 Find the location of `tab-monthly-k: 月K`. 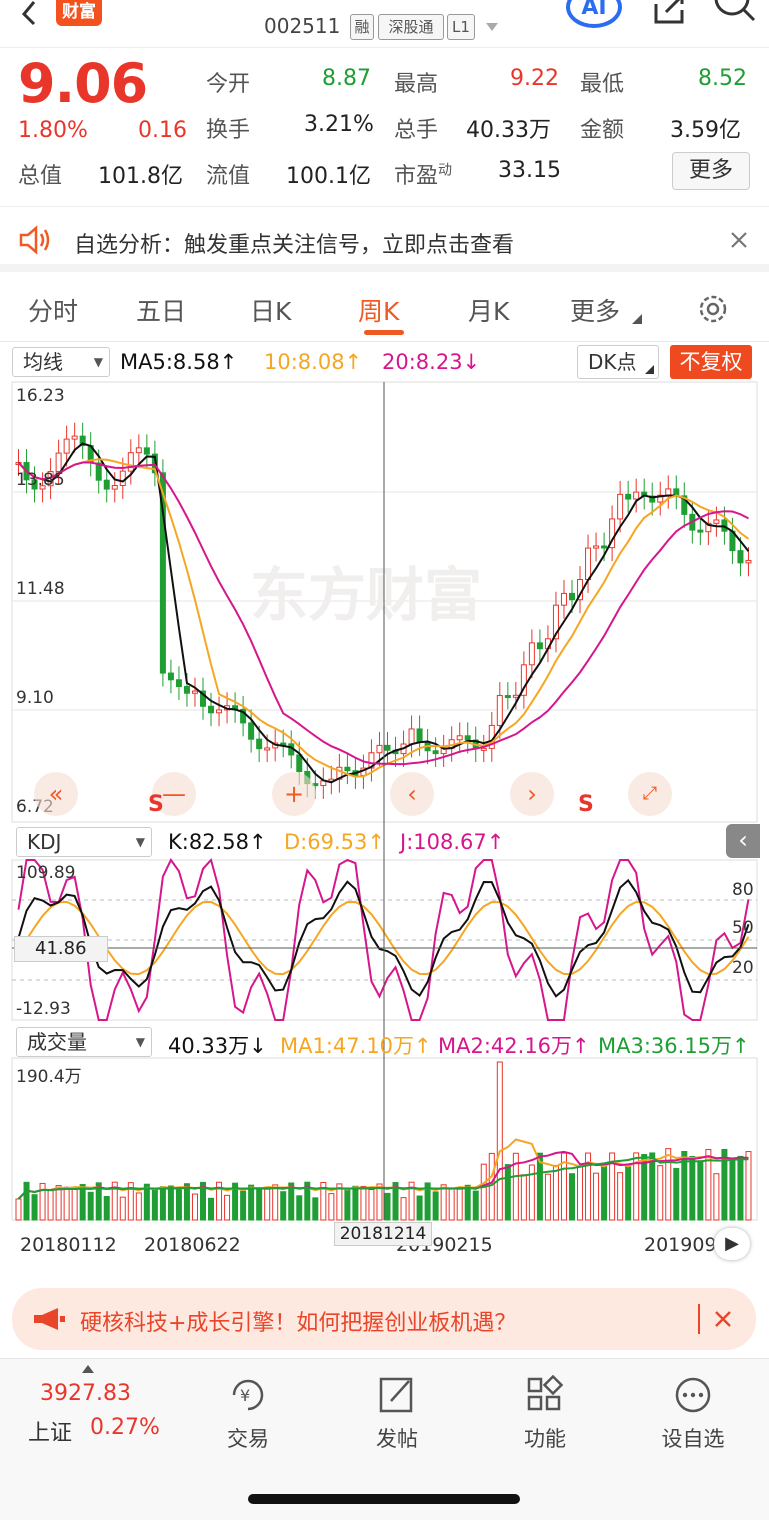

tab-monthly-k: 月K is located at coordinates (488, 310).